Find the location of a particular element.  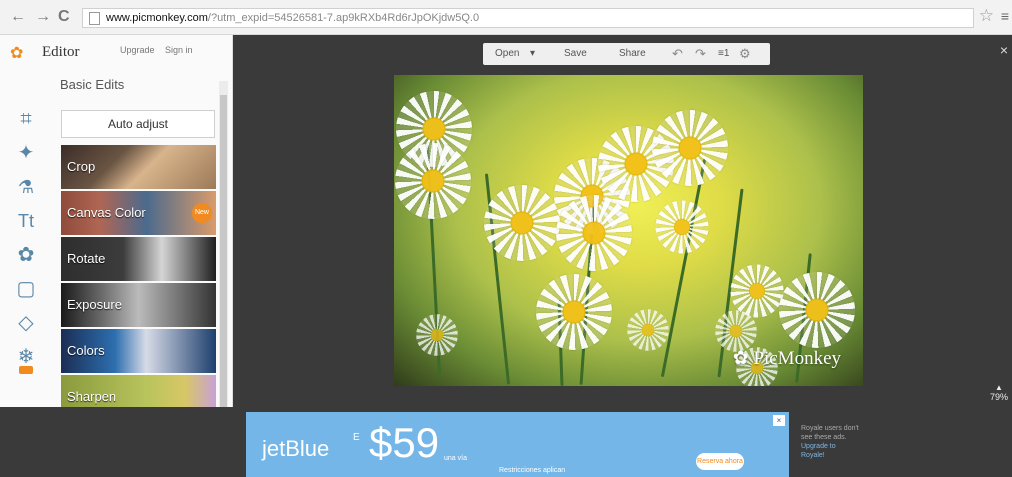

ad-subtitle: una vía is located at coordinates (455, 458).